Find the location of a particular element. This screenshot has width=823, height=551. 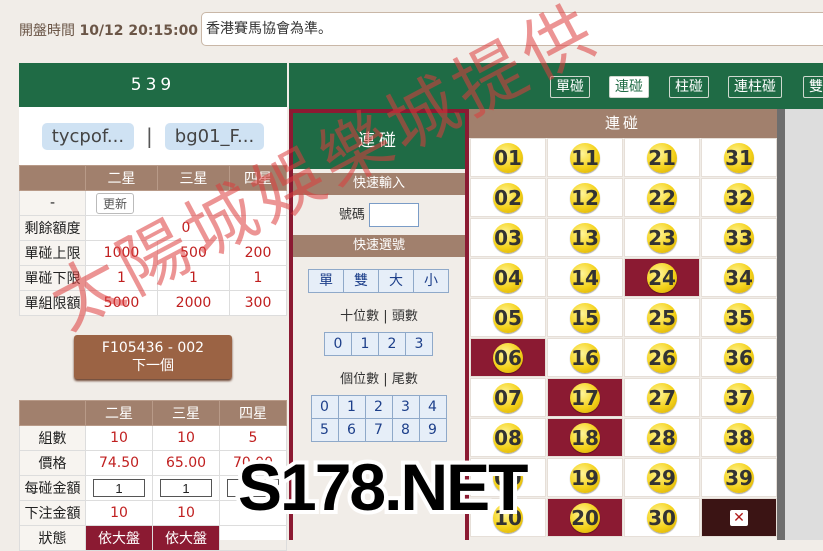

tab-multi-column: 連柱碰 is located at coordinates (755, 87).